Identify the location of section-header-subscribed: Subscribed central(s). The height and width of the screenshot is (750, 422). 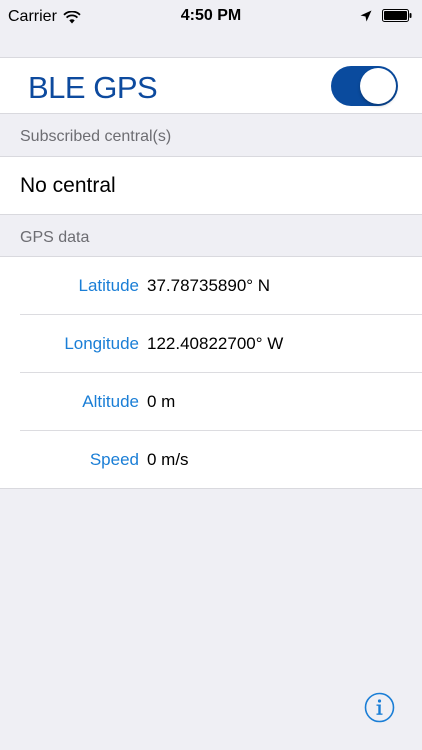
(96, 136).